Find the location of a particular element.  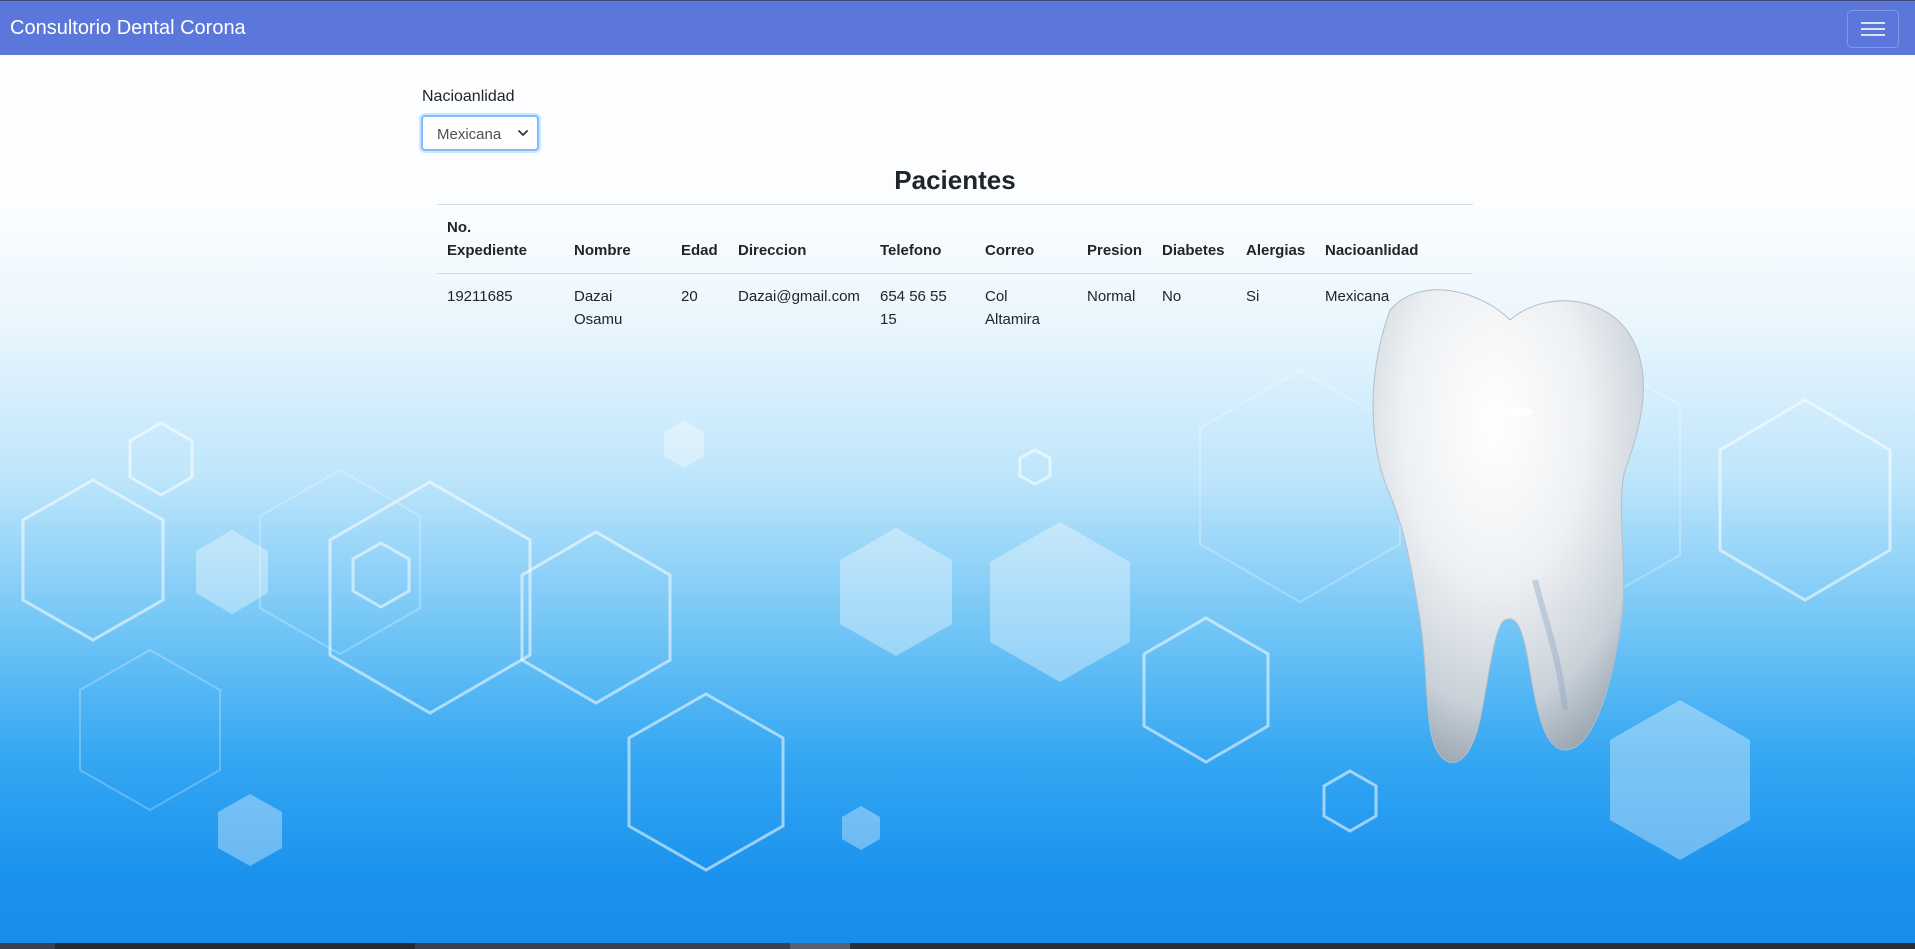

tooth-illustration is located at coordinates (1508, 526).